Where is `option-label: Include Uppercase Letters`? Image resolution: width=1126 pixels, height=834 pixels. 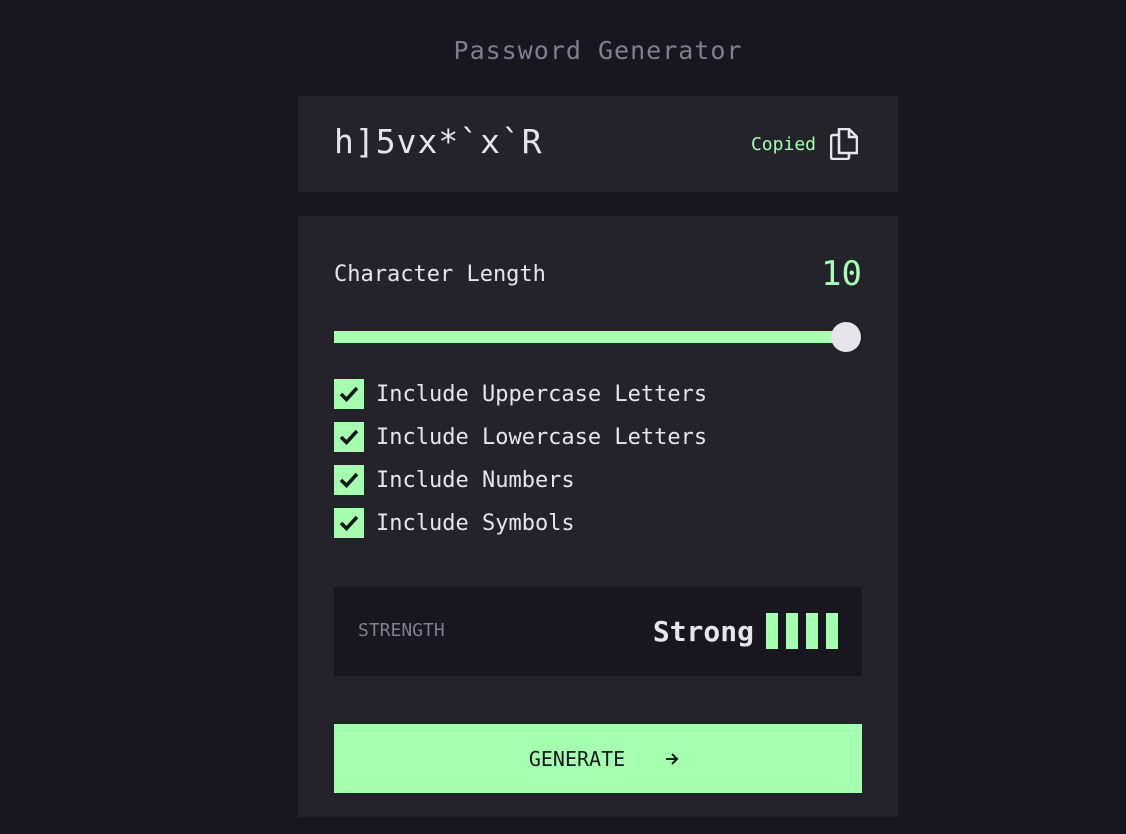 option-label: Include Uppercase Letters is located at coordinates (542, 394).